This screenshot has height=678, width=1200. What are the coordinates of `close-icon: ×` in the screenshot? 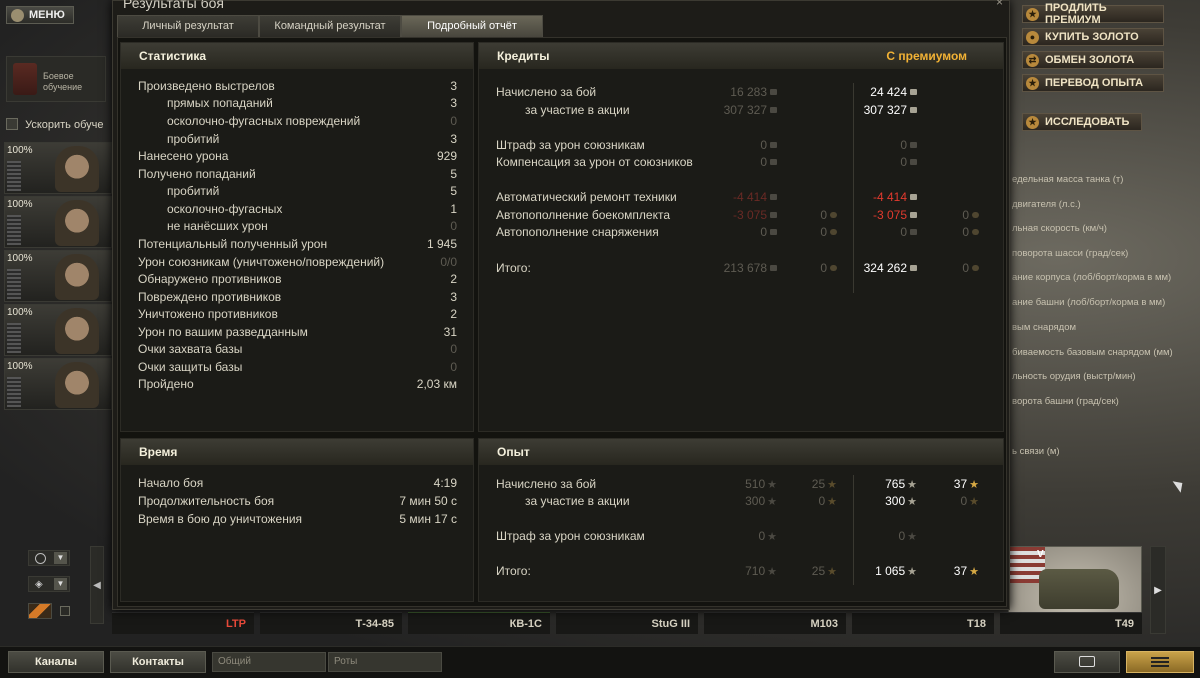 It's located at (999, 4).